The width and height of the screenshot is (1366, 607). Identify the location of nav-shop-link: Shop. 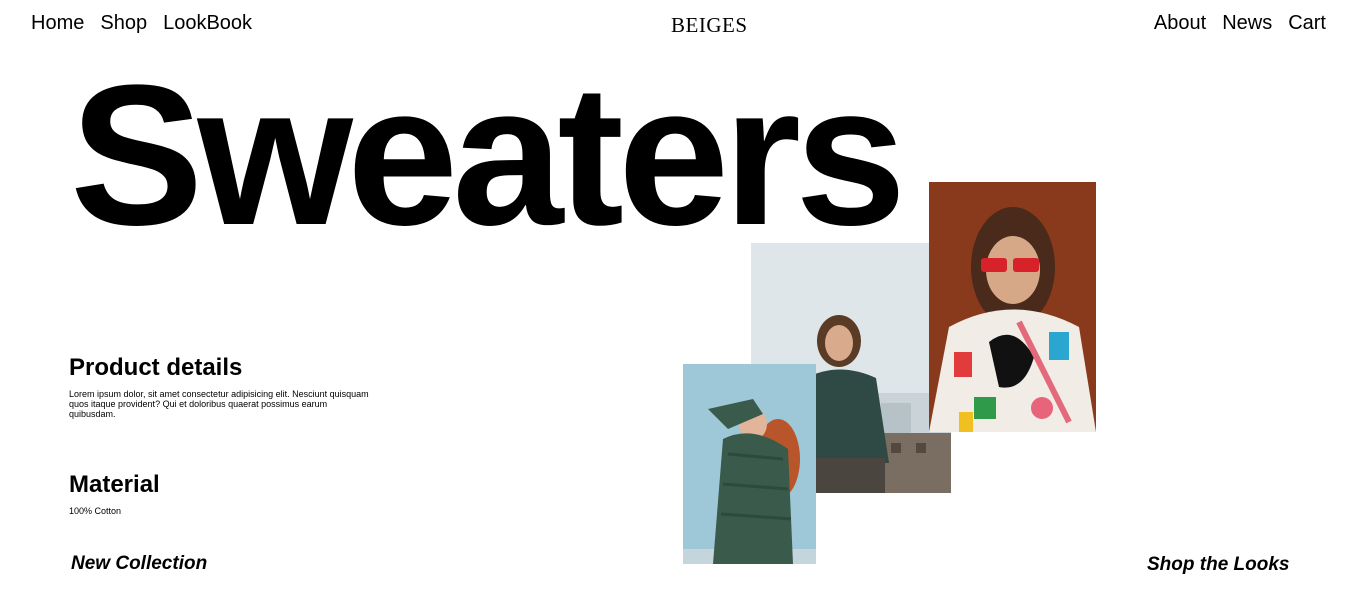
(123, 23).